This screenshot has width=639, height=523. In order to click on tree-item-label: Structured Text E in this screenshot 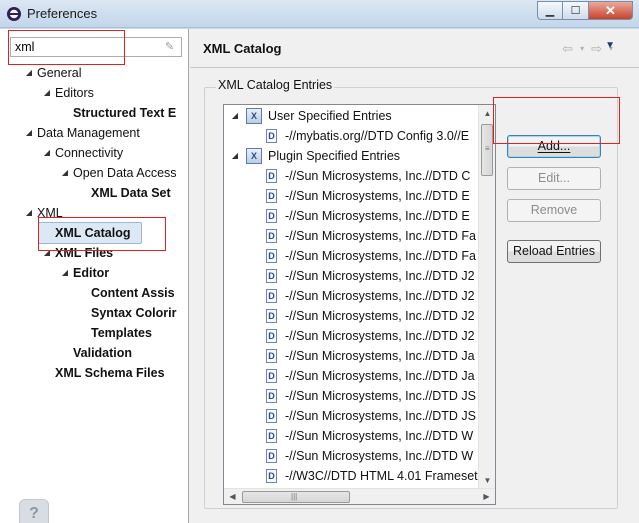, I will do `click(125, 113)`.